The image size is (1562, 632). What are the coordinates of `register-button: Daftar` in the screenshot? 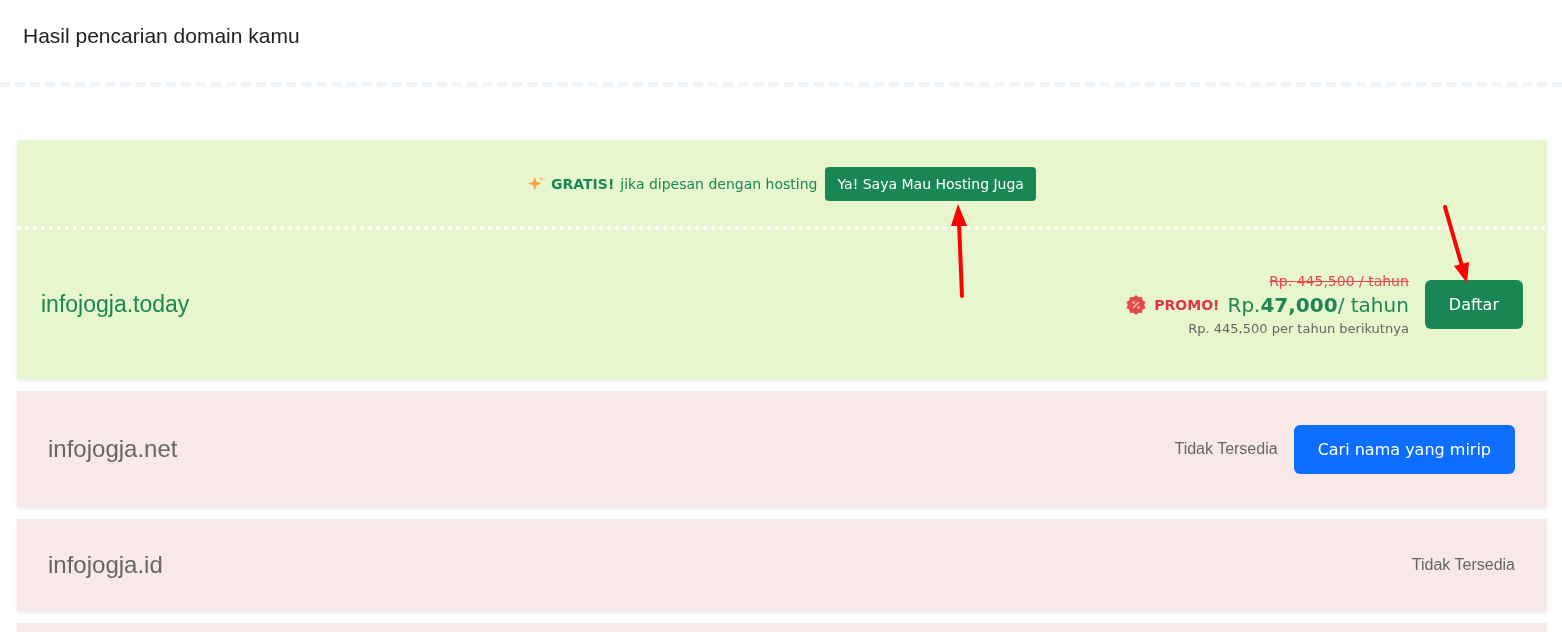 It's located at (1473, 304).